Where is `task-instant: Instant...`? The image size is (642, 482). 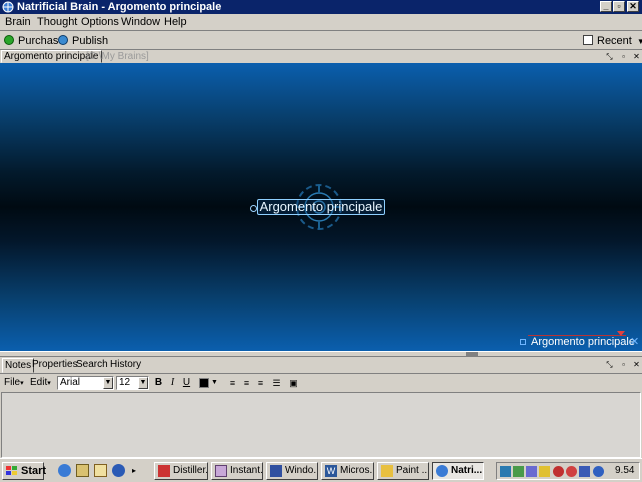 task-instant: Instant... is located at coordinates (237, 471).